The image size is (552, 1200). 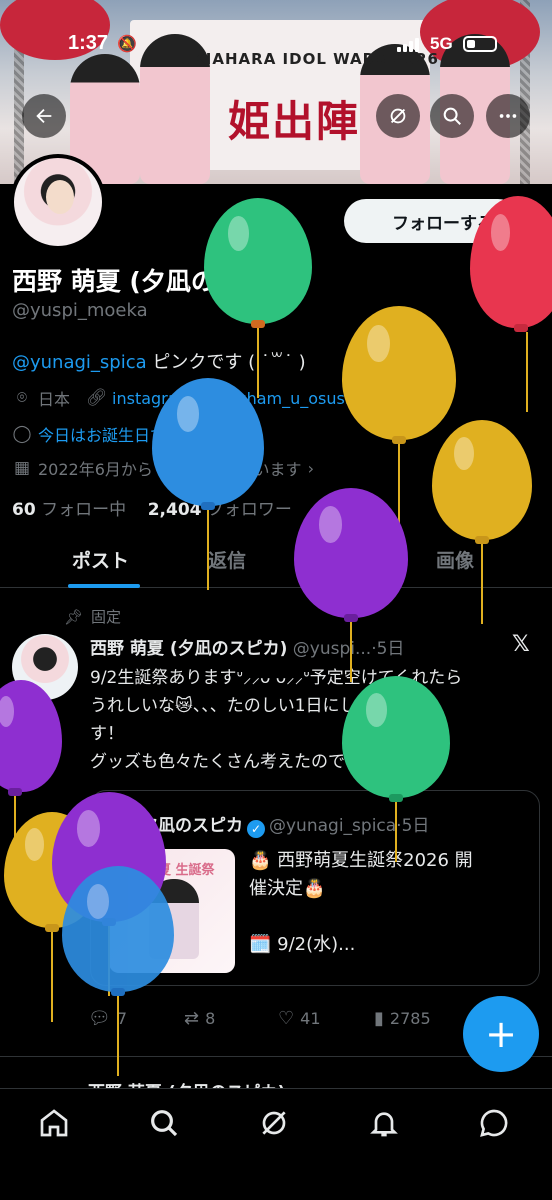 What do you see at coordinates (22, 398) in the screenshot?
I see `location-pin-icon: ⌾` at bounding box center [22, 398].